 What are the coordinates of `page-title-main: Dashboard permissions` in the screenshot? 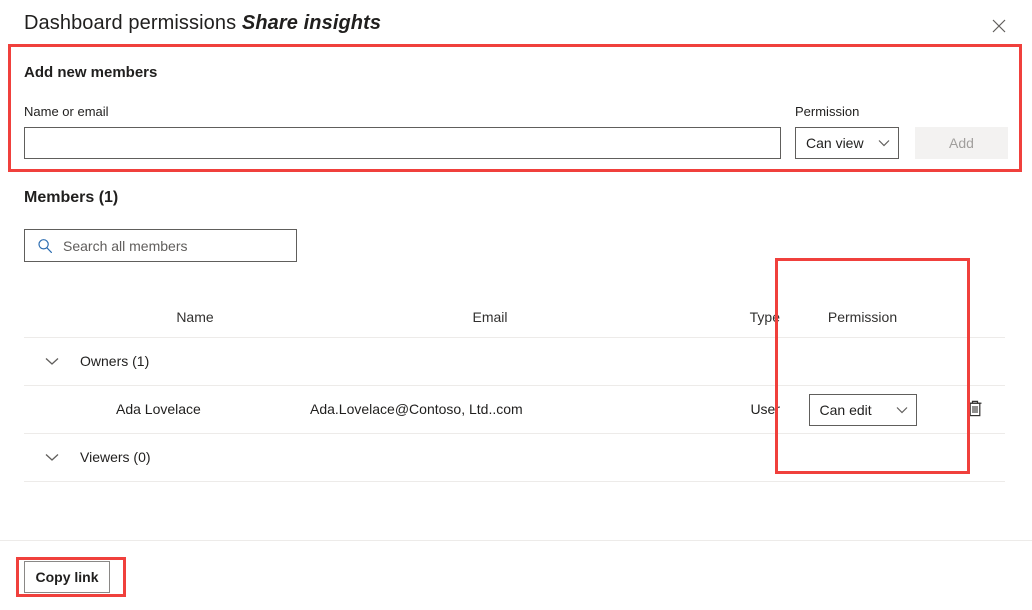 It's located at (130, 23).